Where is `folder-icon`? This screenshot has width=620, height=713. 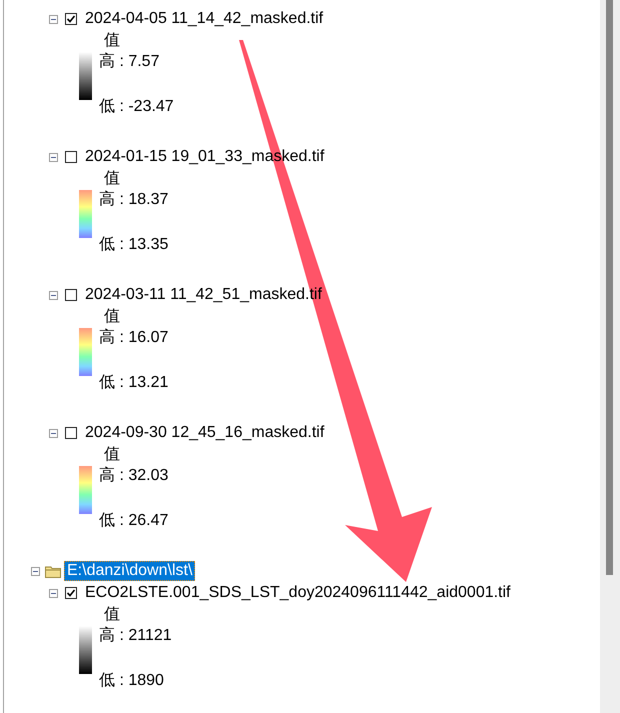
folder-icon is located at coordinates (53, 571).